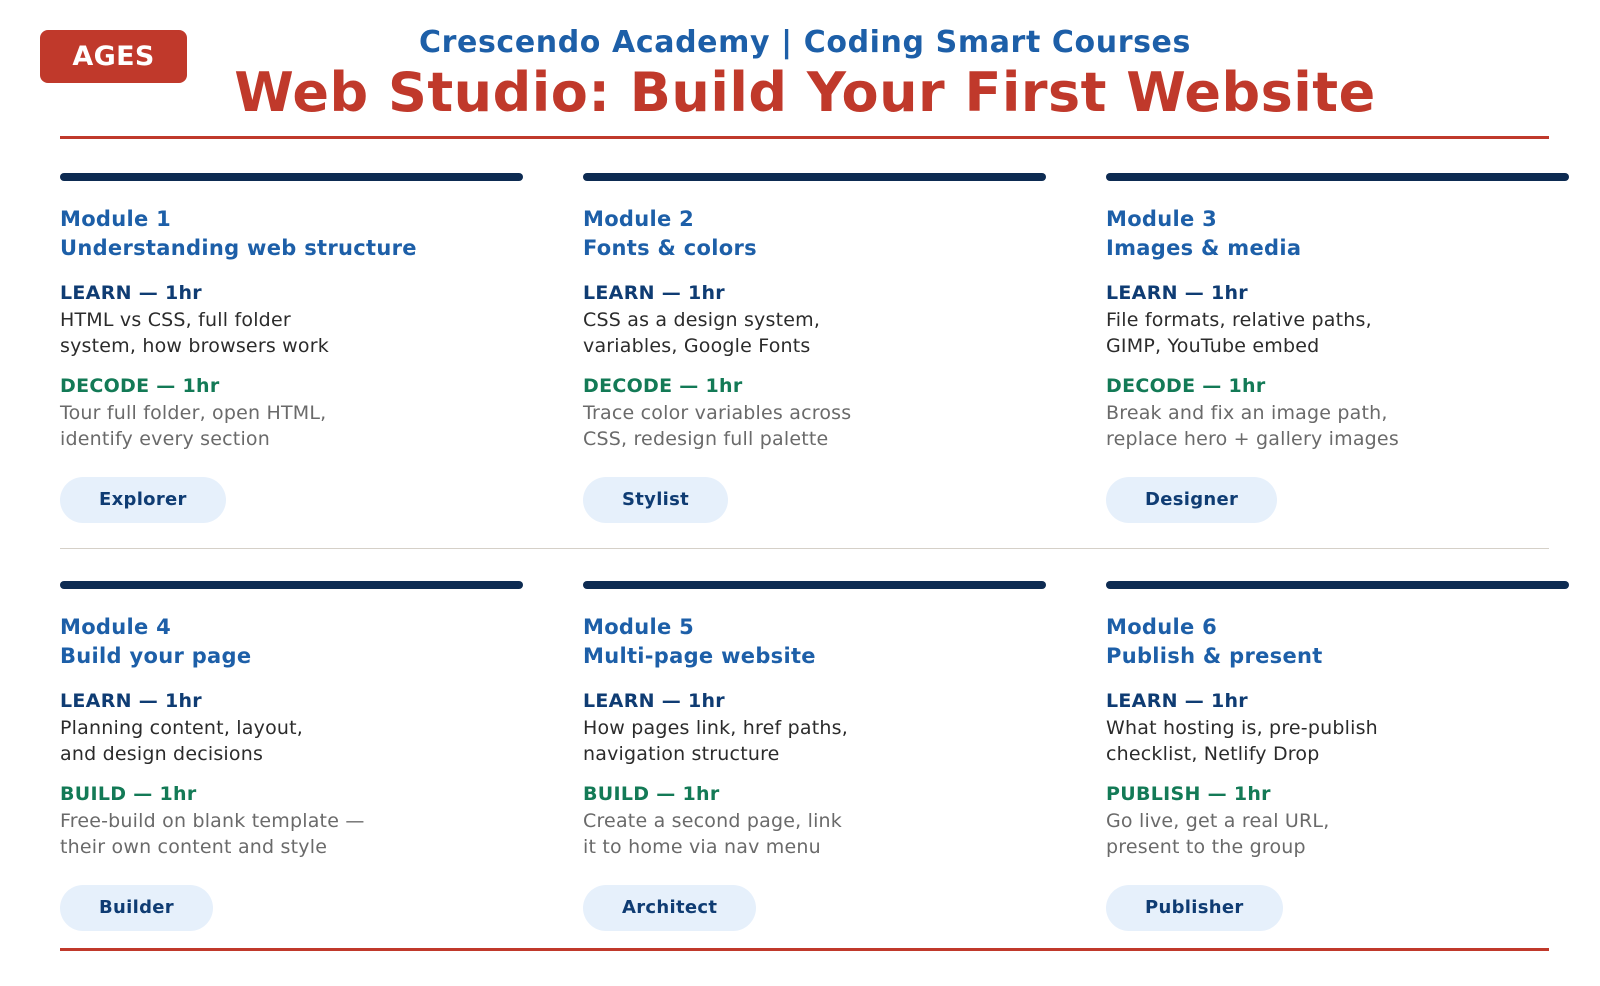  I want to click on activity-text-line-2: replace hero + gallery images, so click(1252, 439).